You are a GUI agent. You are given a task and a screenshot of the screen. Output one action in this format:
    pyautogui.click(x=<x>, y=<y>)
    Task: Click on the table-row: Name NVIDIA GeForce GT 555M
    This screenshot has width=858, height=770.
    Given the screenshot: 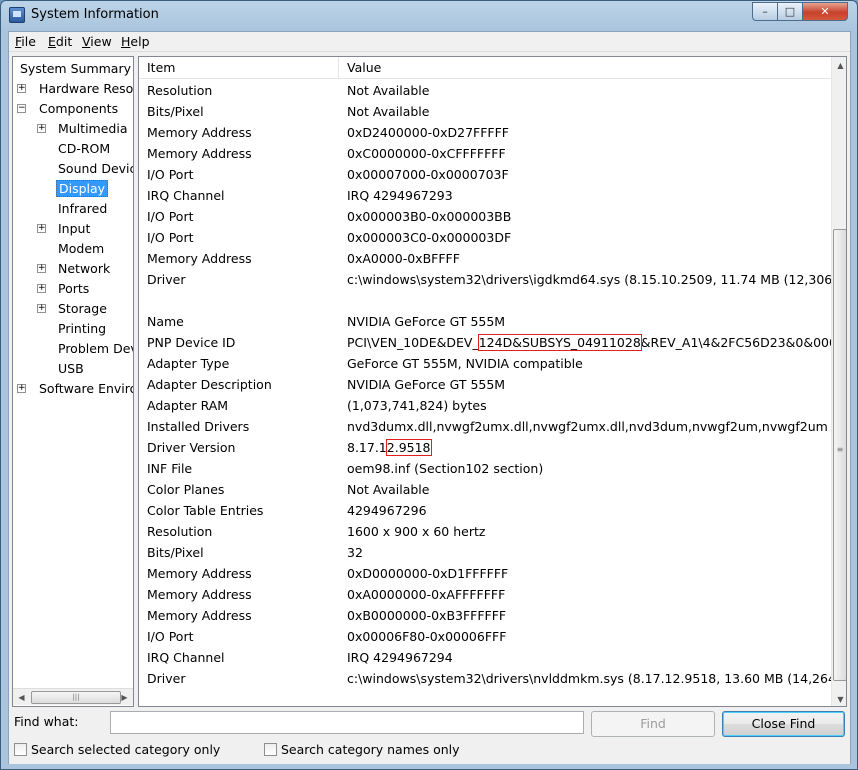 What is the action you would take?
    pyautogui.click(x=485, y=321)
    